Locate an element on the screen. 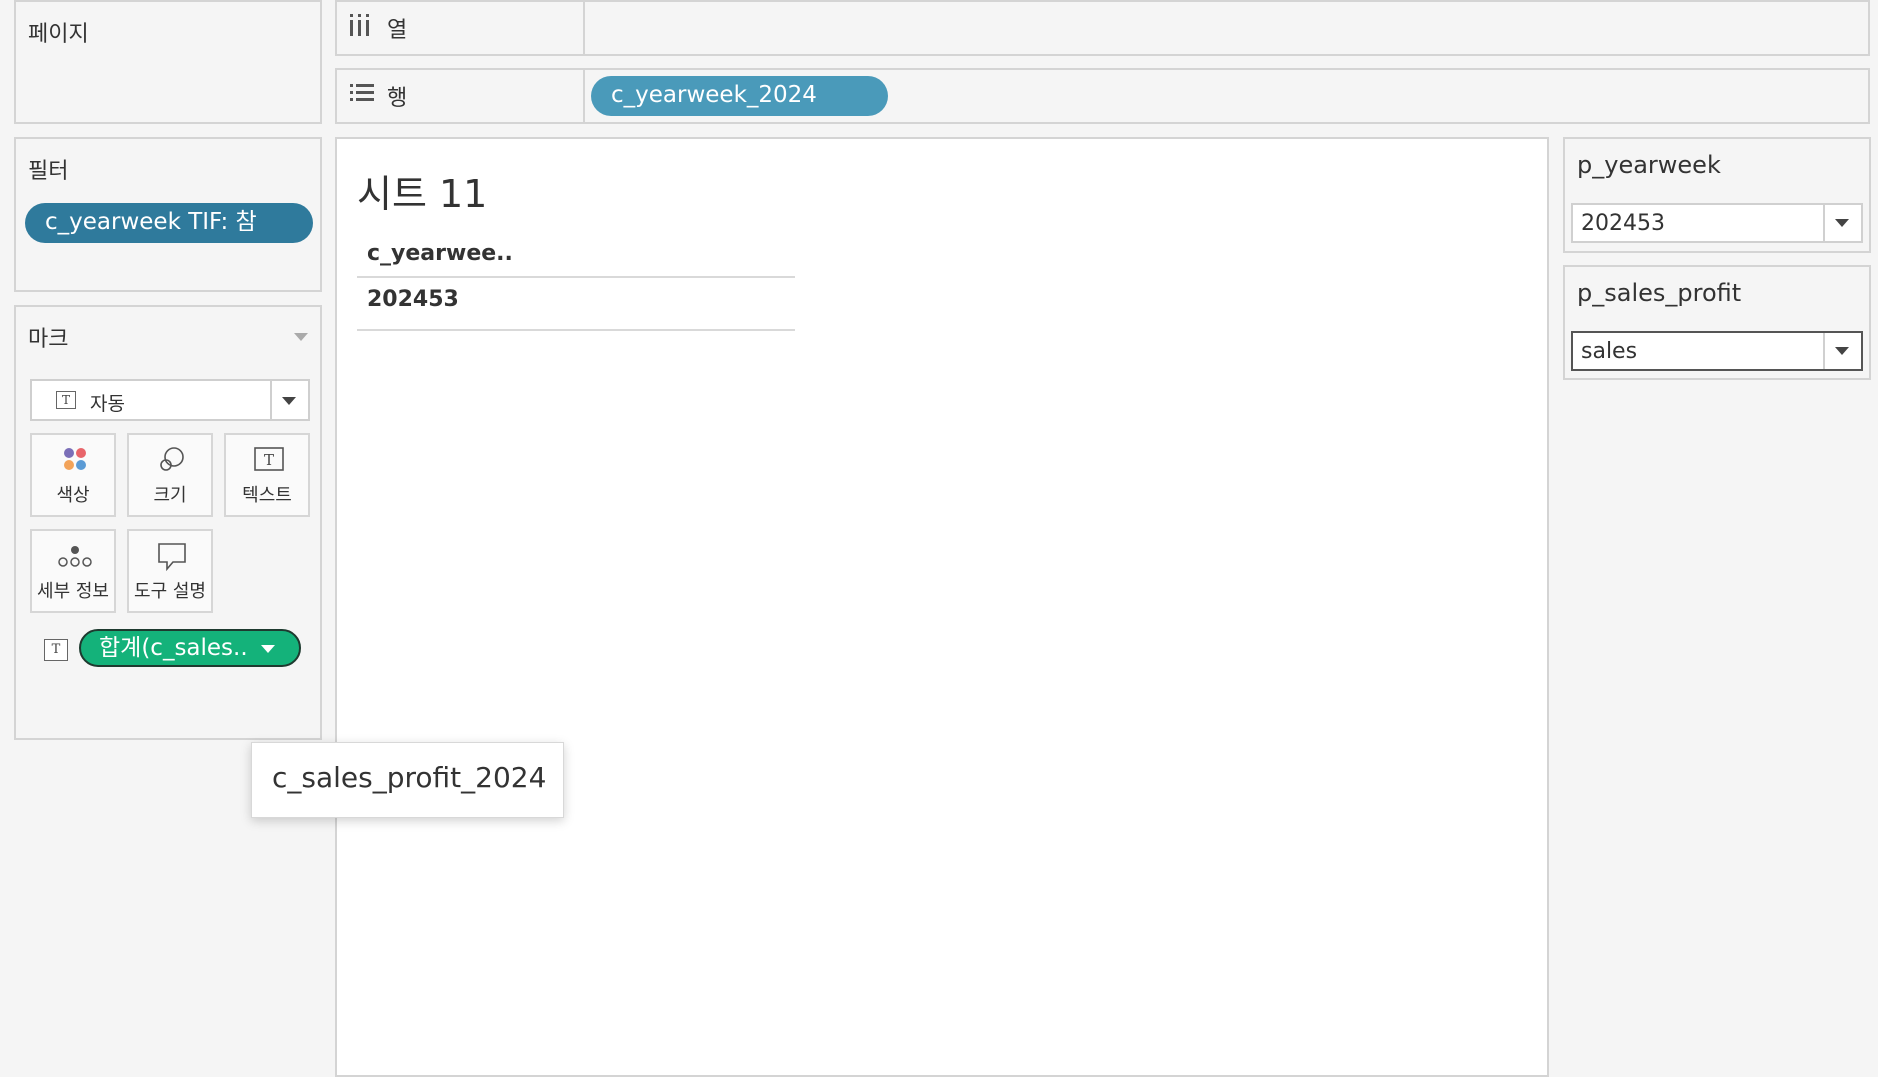  tooltip-text: c_sales_profit_2024 is located at coordinates (409, 777).